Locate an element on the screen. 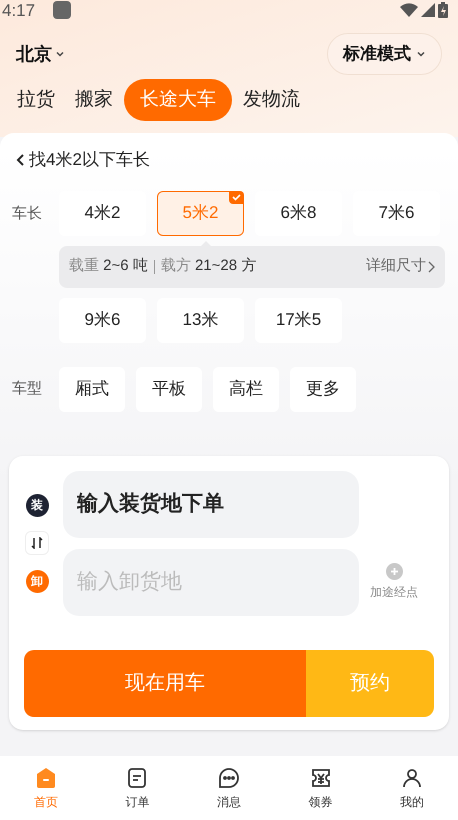 The width and height of the screenshot is (458, 820). truck-length-label: 车长 is located at coordinates (27, 214).